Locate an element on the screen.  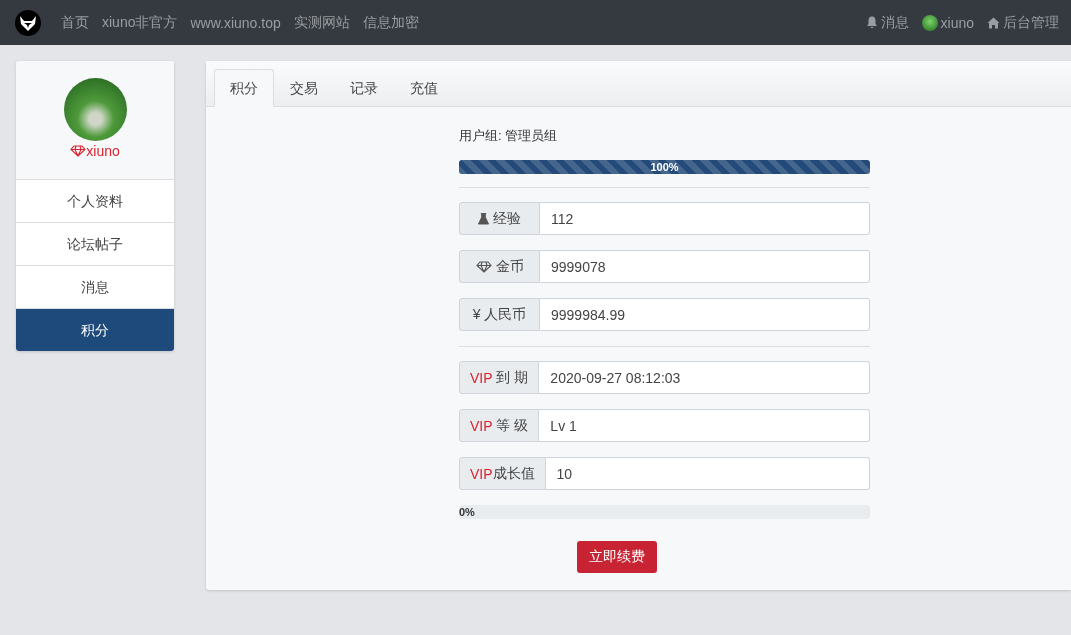
progress-reading: 100% is located at coordinates (664, 167).